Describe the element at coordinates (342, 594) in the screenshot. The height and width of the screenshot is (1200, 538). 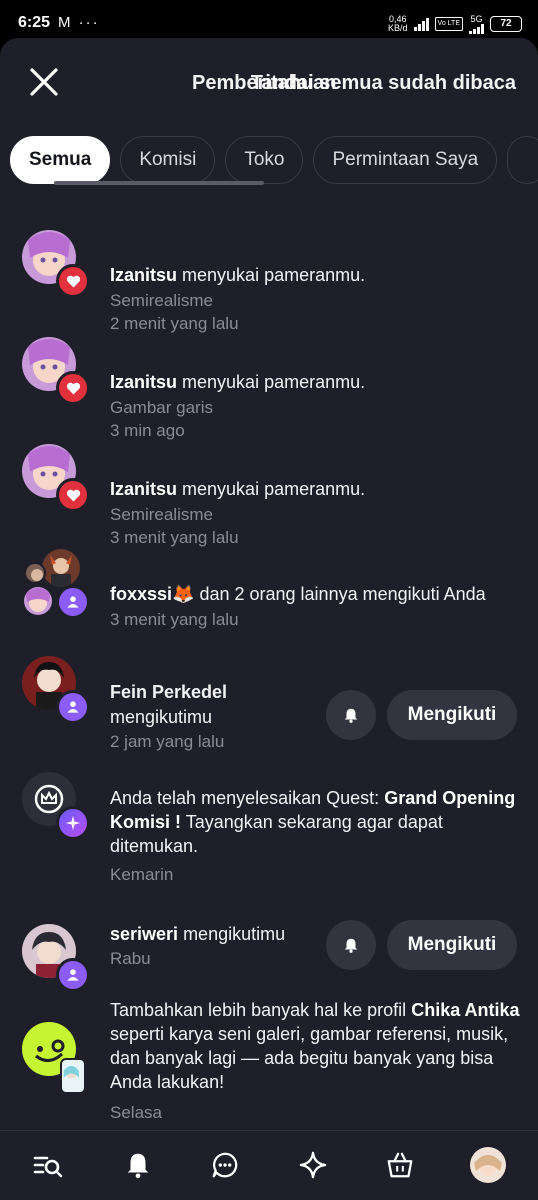
I see `action-text: dan 2 orang lainnya mengikuti Anda` at that location.